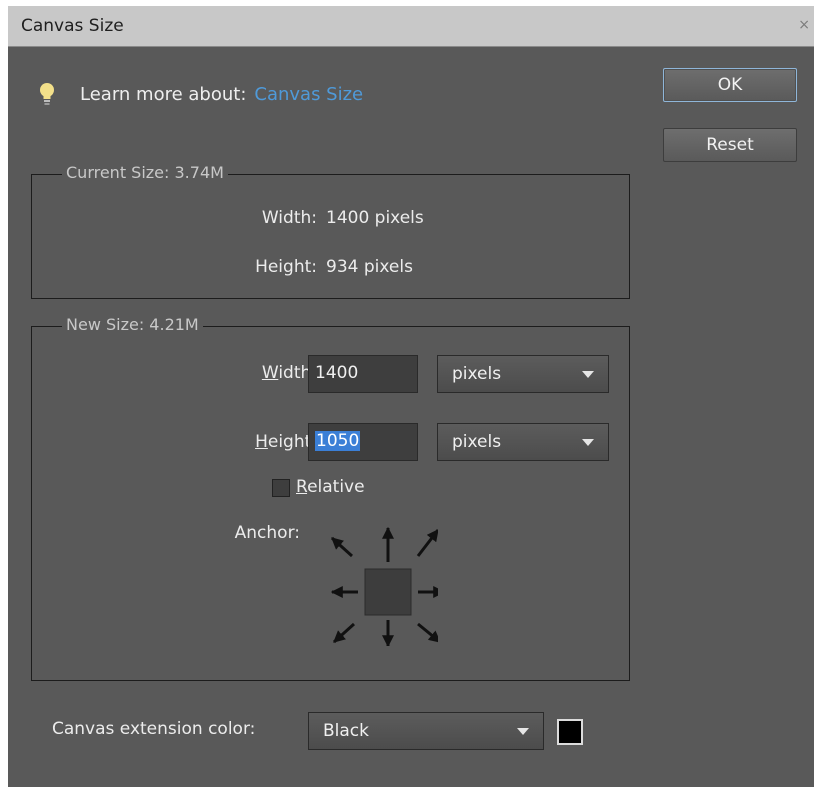 The image size is (814, 787). What do you see at coordinates (363, 374) in the screenshot?
I see `new-width-input: 1400` at bounding box center [363, 374].